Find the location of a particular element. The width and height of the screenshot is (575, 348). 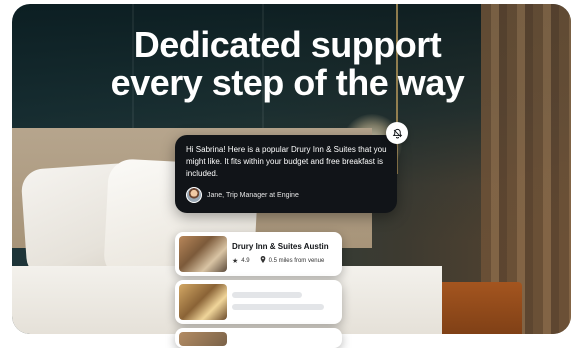

hotel-meta: ★ 4.9 0.5 miles from venue is located at coordinates (278, 260).